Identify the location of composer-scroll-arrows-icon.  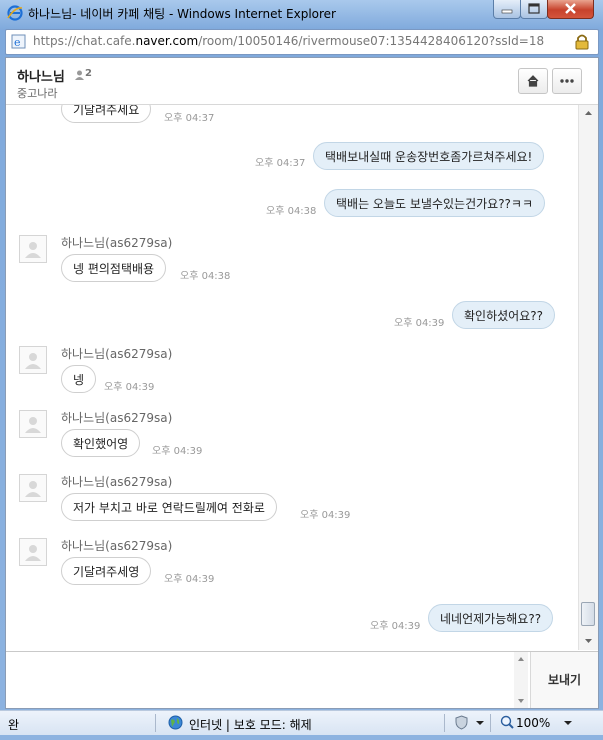
(521, 680).